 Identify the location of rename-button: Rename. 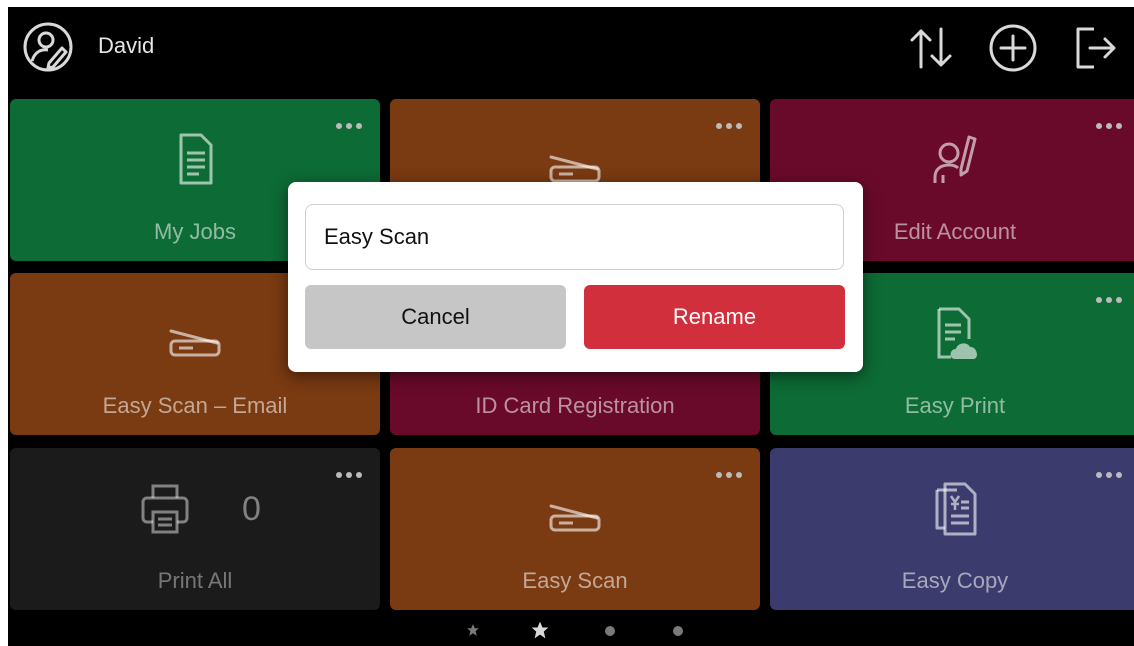
(714, 317).